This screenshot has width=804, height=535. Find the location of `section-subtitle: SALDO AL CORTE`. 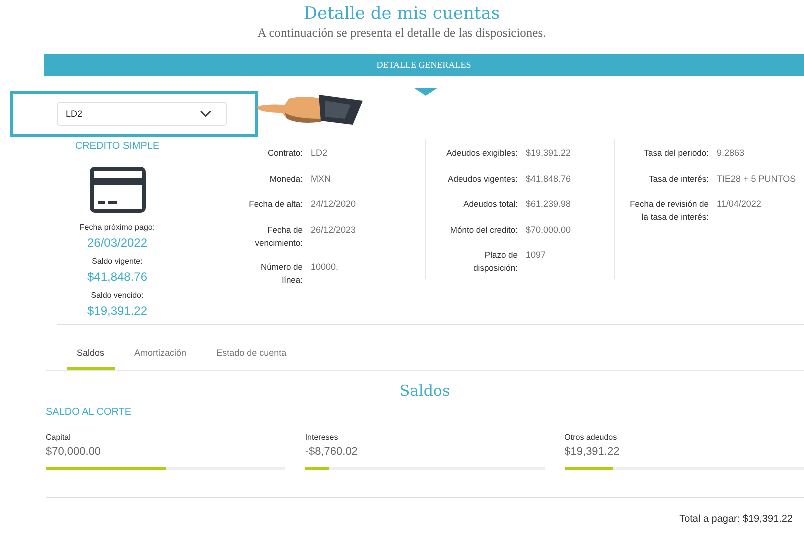

section-subtitle: SALDO AL CORTE is located at coordinates (89, 413).